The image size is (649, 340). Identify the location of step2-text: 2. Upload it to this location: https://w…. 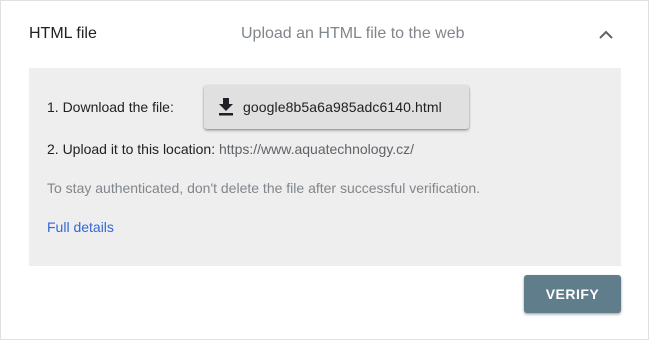
(230, 149).